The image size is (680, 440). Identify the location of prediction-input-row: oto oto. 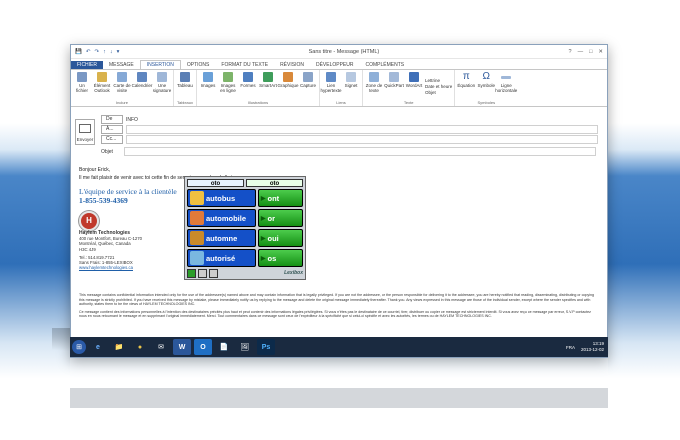
(245, 183).